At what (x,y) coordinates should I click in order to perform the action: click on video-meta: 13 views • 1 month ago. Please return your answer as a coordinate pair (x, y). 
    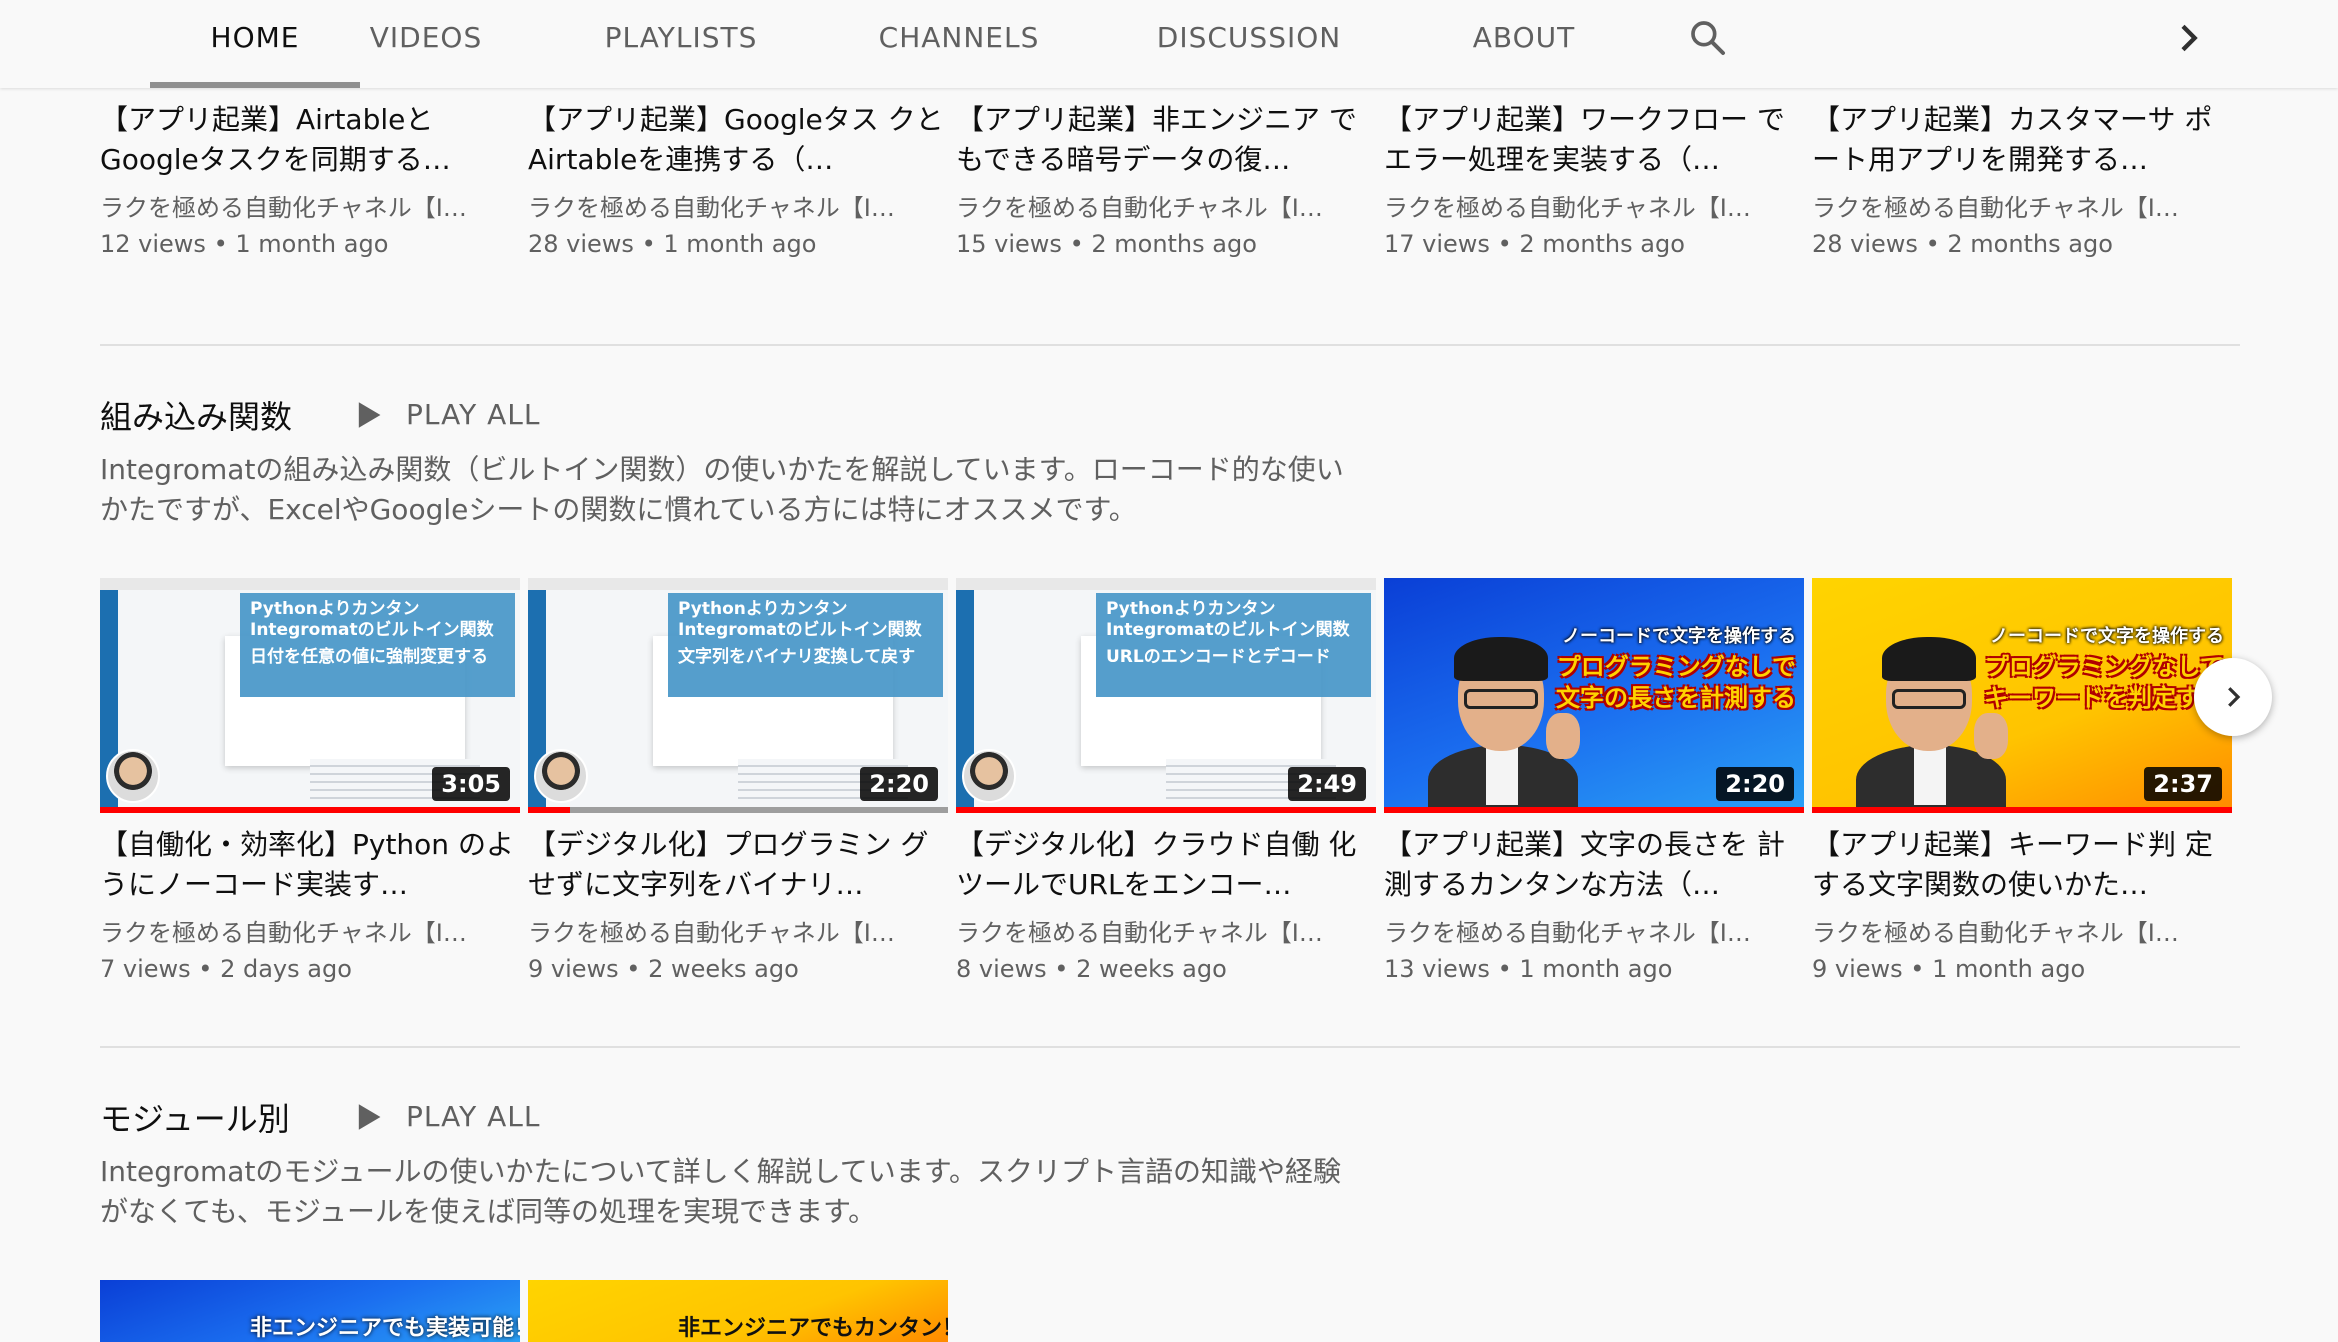
    Looking at the image, I should click on (1528, 969).